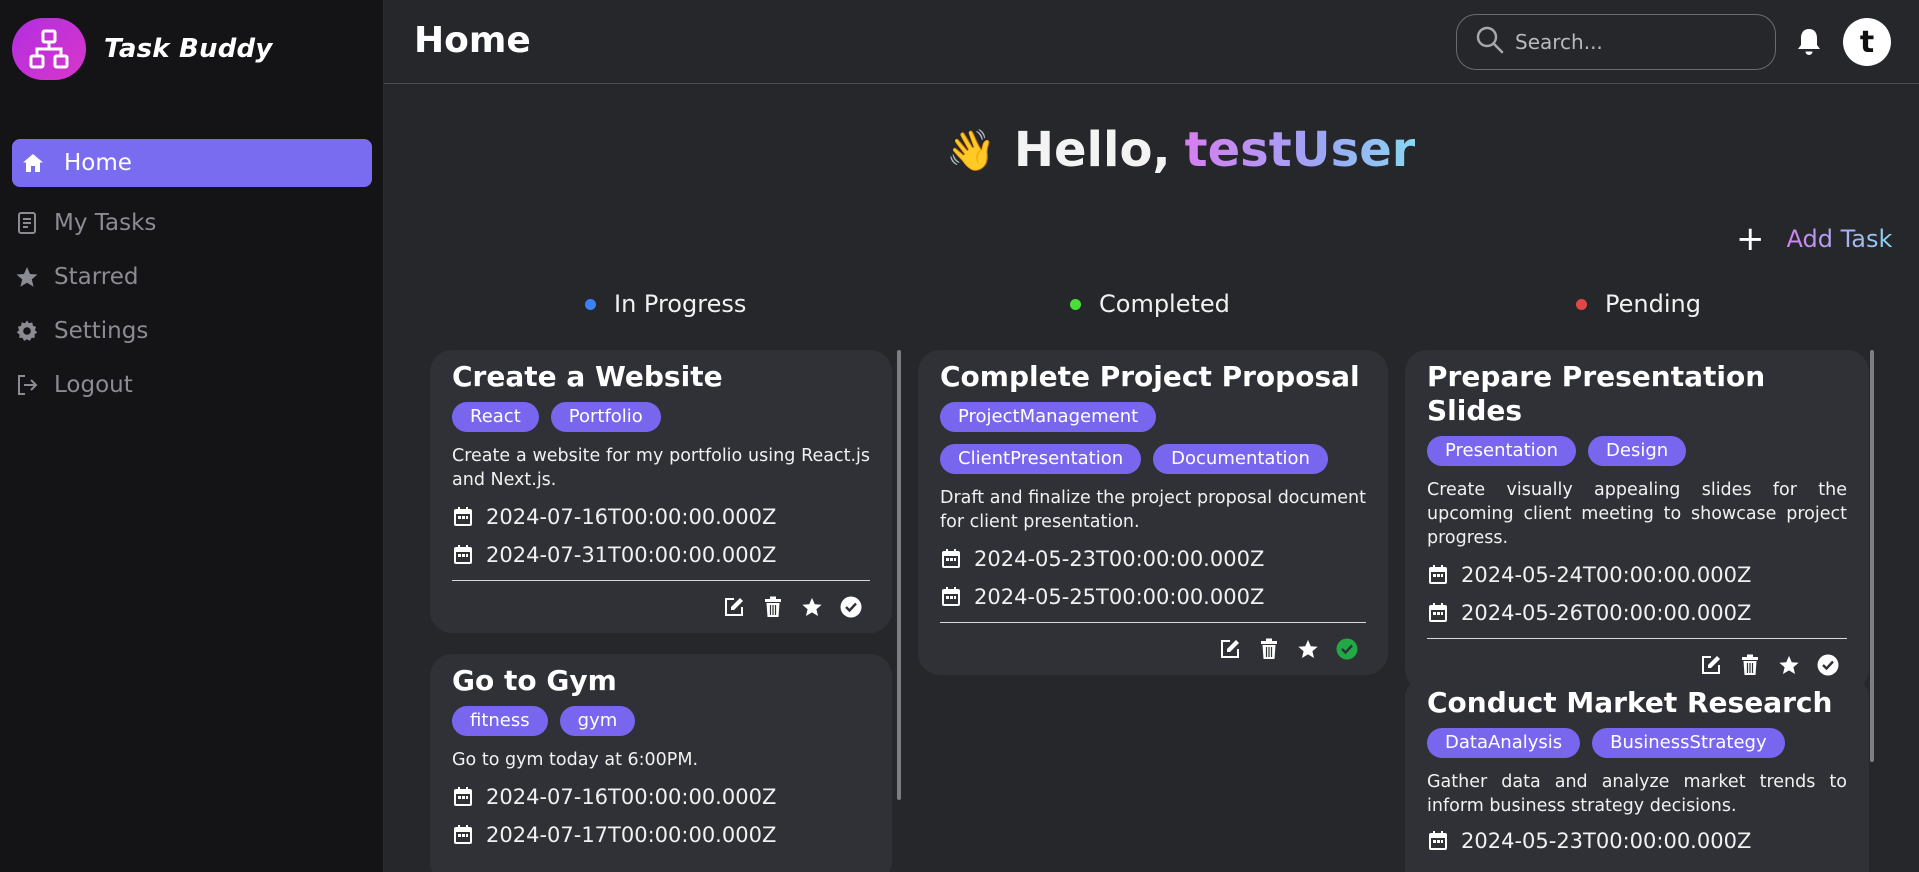  I want to click on avatar: t, so click(1867, 42).